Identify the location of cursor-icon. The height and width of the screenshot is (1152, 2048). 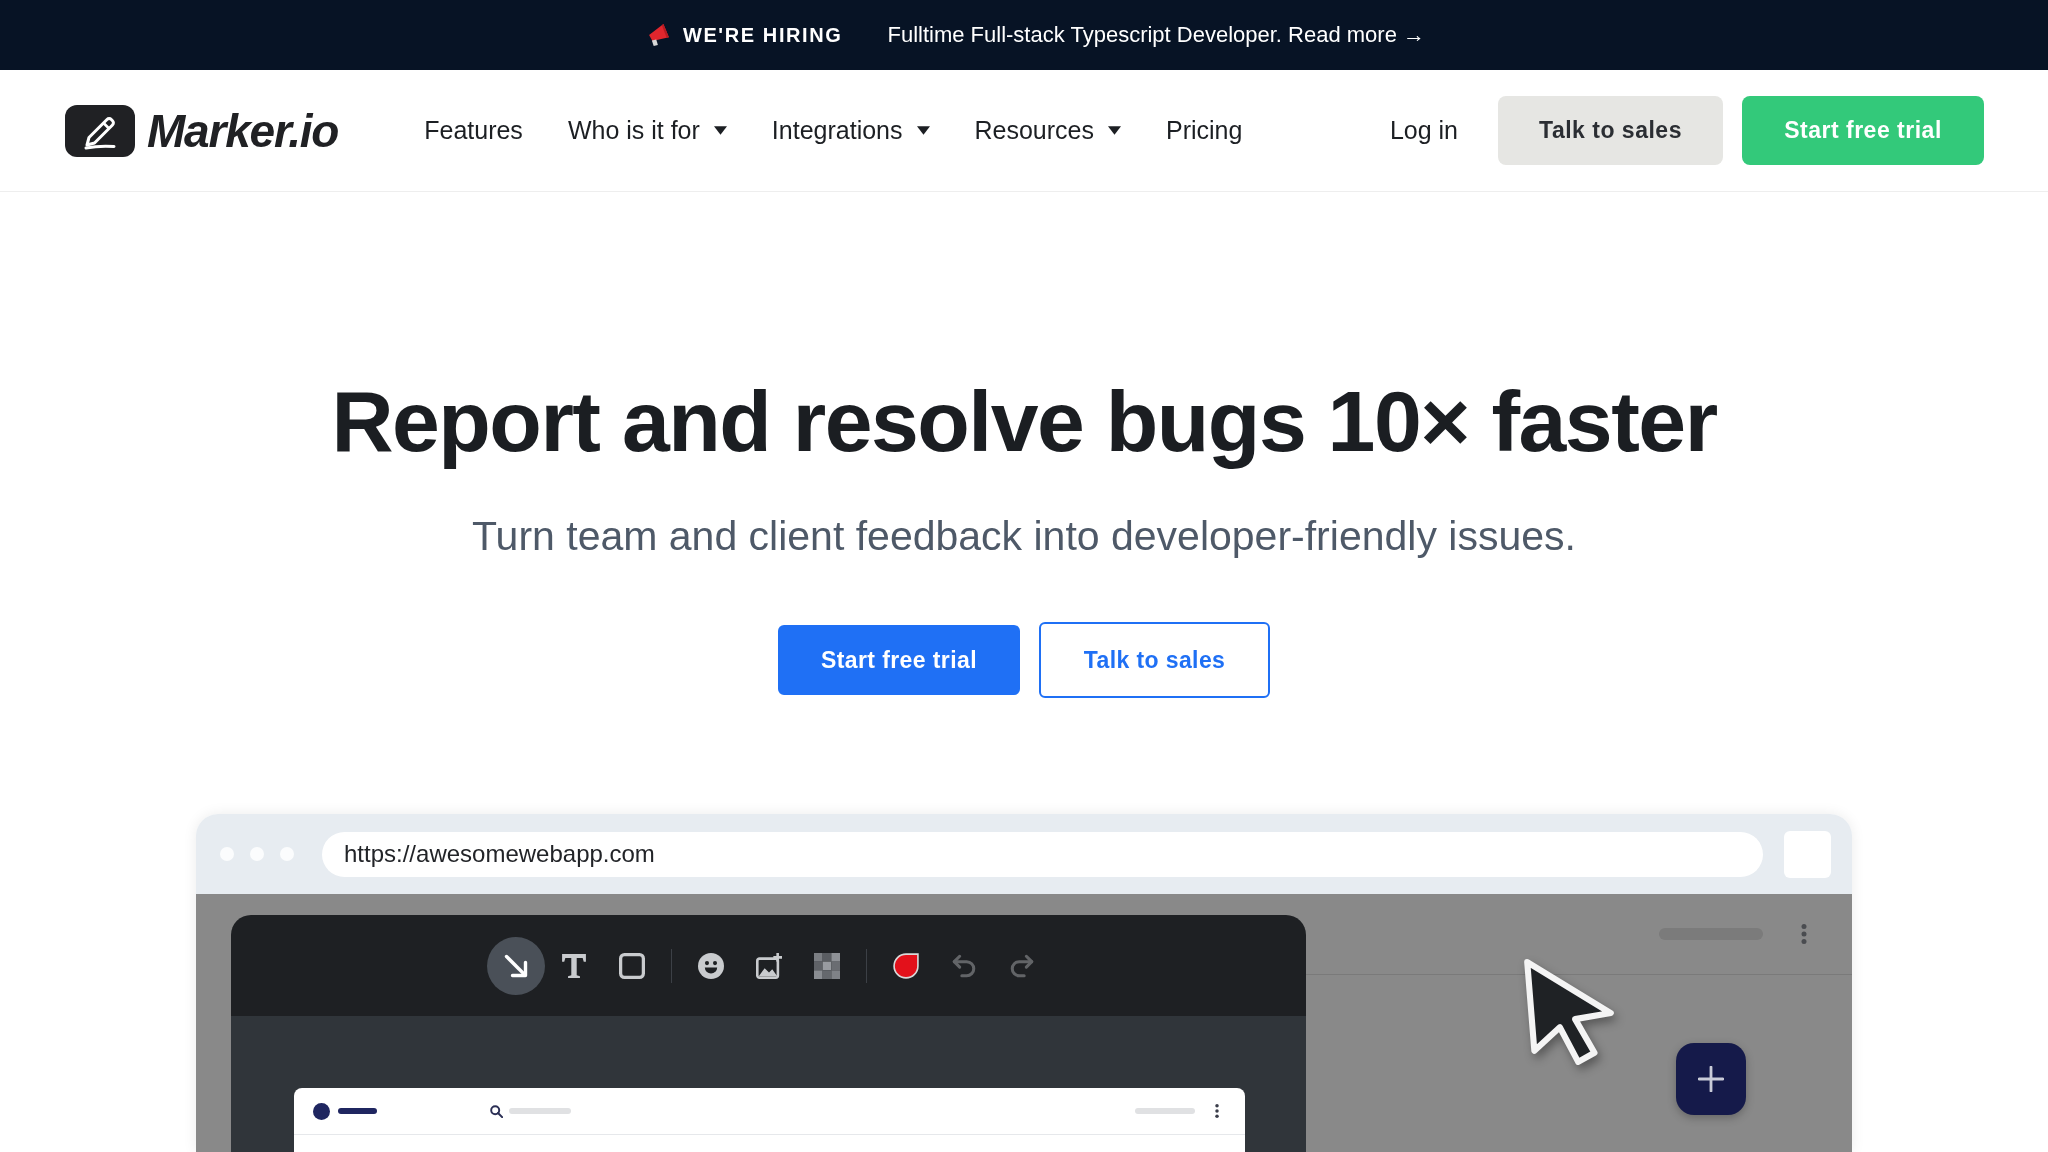
(1569, 1012).